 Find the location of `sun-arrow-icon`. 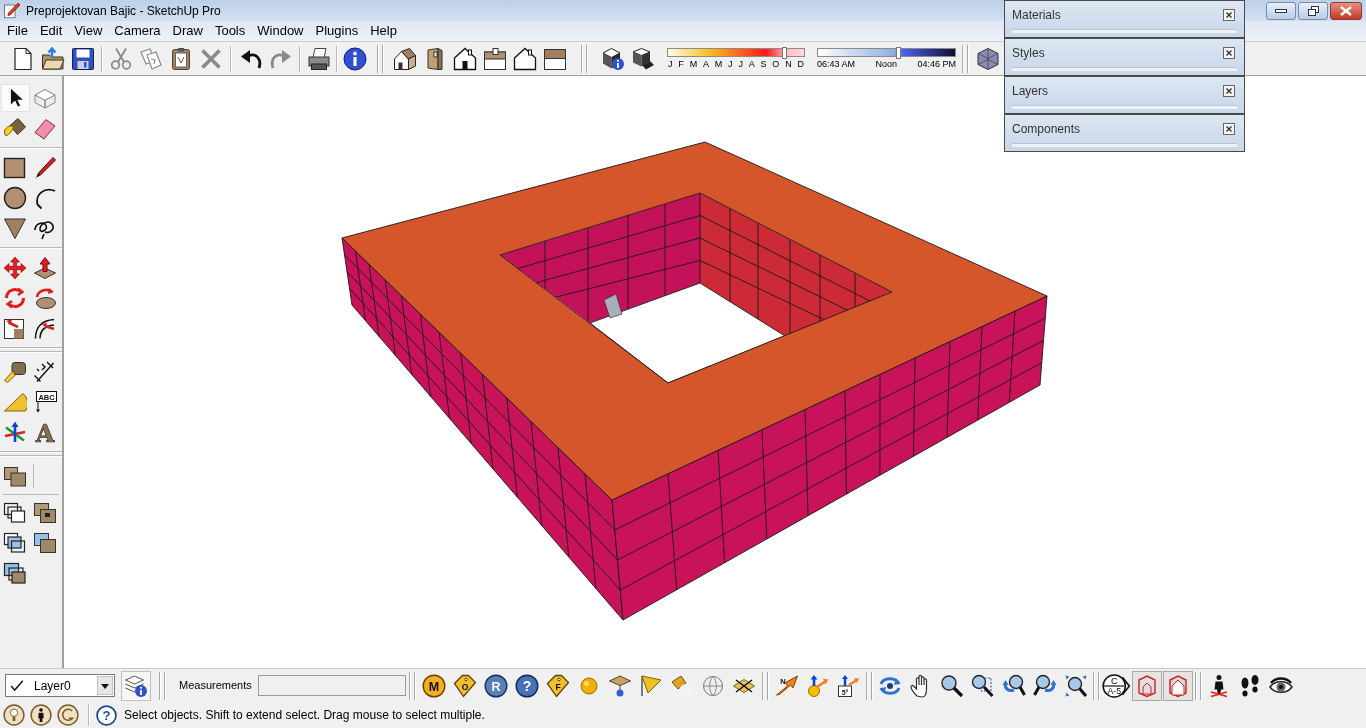

sun-arrow-icon is located at coordinates (818, 685).